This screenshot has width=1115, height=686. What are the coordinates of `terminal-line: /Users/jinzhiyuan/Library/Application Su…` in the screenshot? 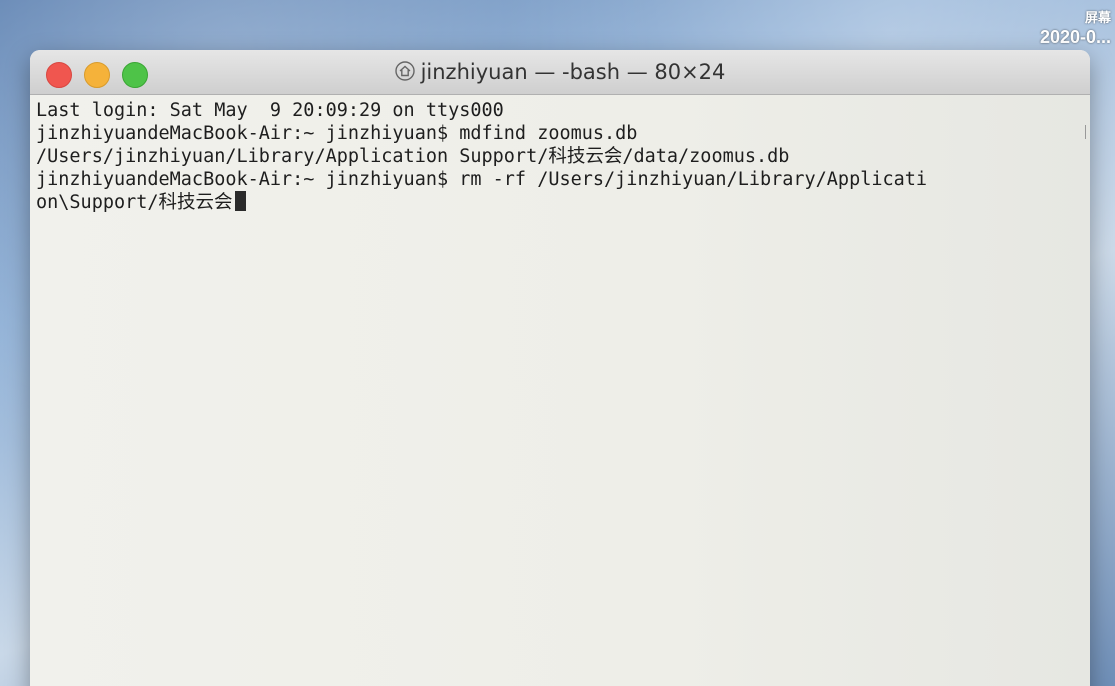 It's located at (413, 156).